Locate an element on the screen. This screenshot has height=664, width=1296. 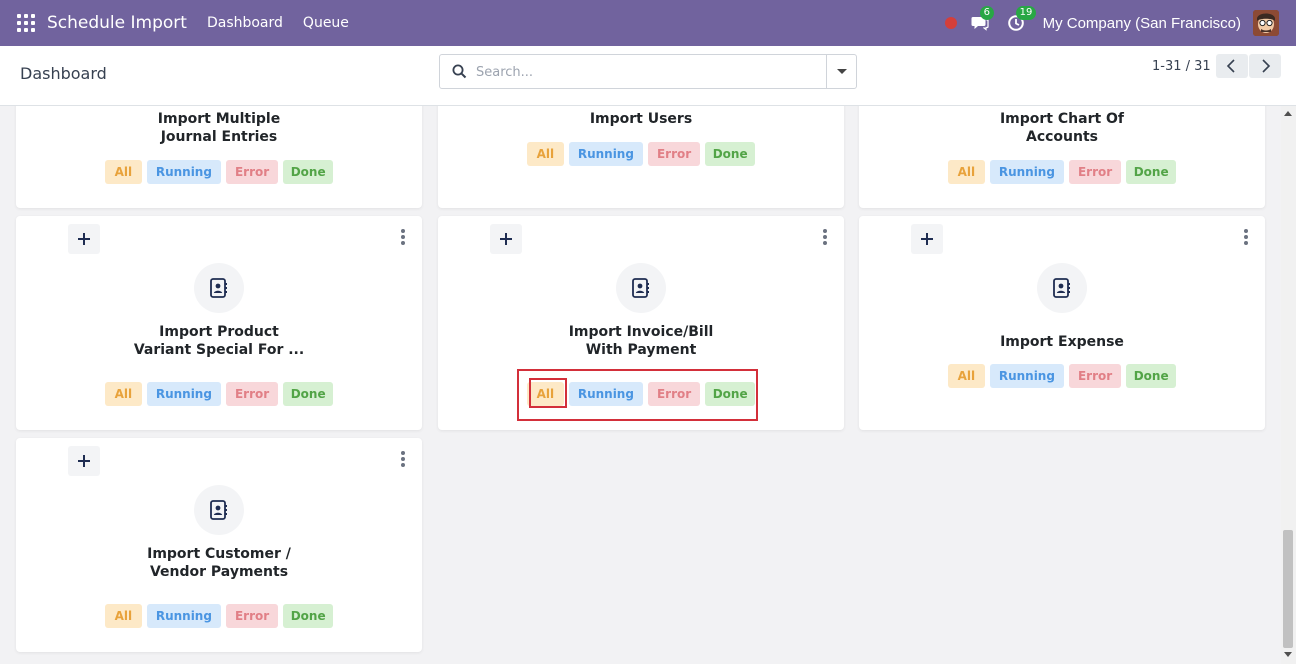
control-panel: Dashboard 1-31 / 31 is located at coordinates (648, 76).